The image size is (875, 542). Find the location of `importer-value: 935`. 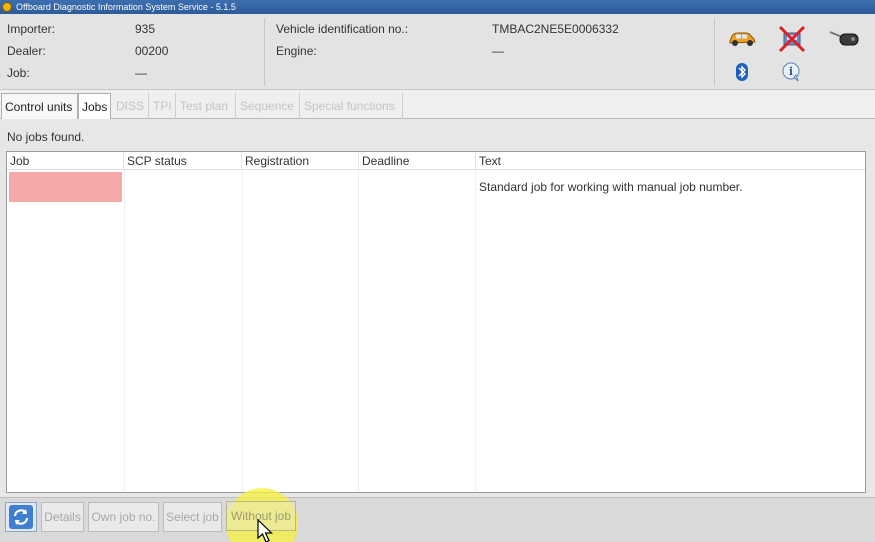

importer-value: 935 is located at coordinates (145, 29).